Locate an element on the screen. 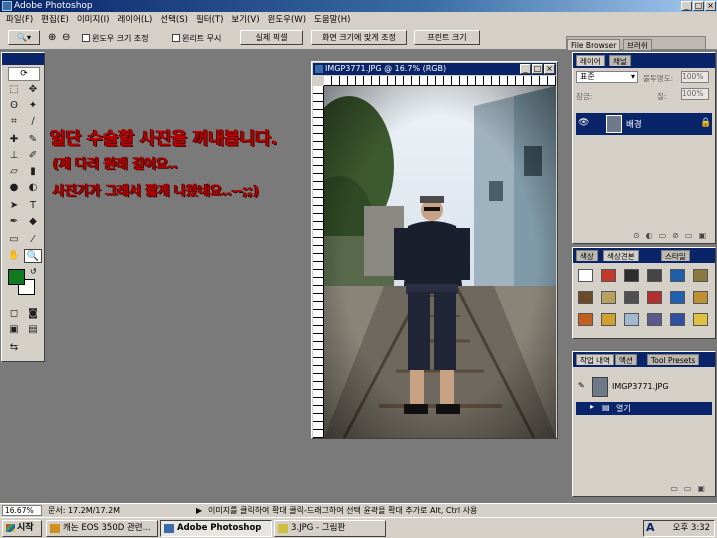 This screenshot has height=538, width=717. layer-row-background: 👁 배경 🔒 is located at coordinates (644, 124).